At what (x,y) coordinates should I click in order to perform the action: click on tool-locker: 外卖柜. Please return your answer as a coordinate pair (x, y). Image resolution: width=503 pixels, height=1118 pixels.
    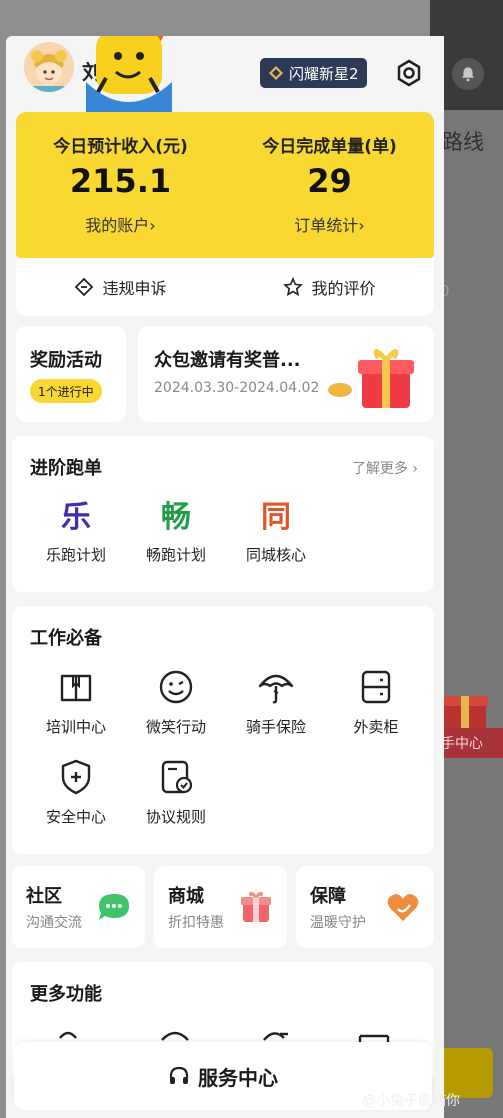
    Looking at the image, I should click on (376, 702).